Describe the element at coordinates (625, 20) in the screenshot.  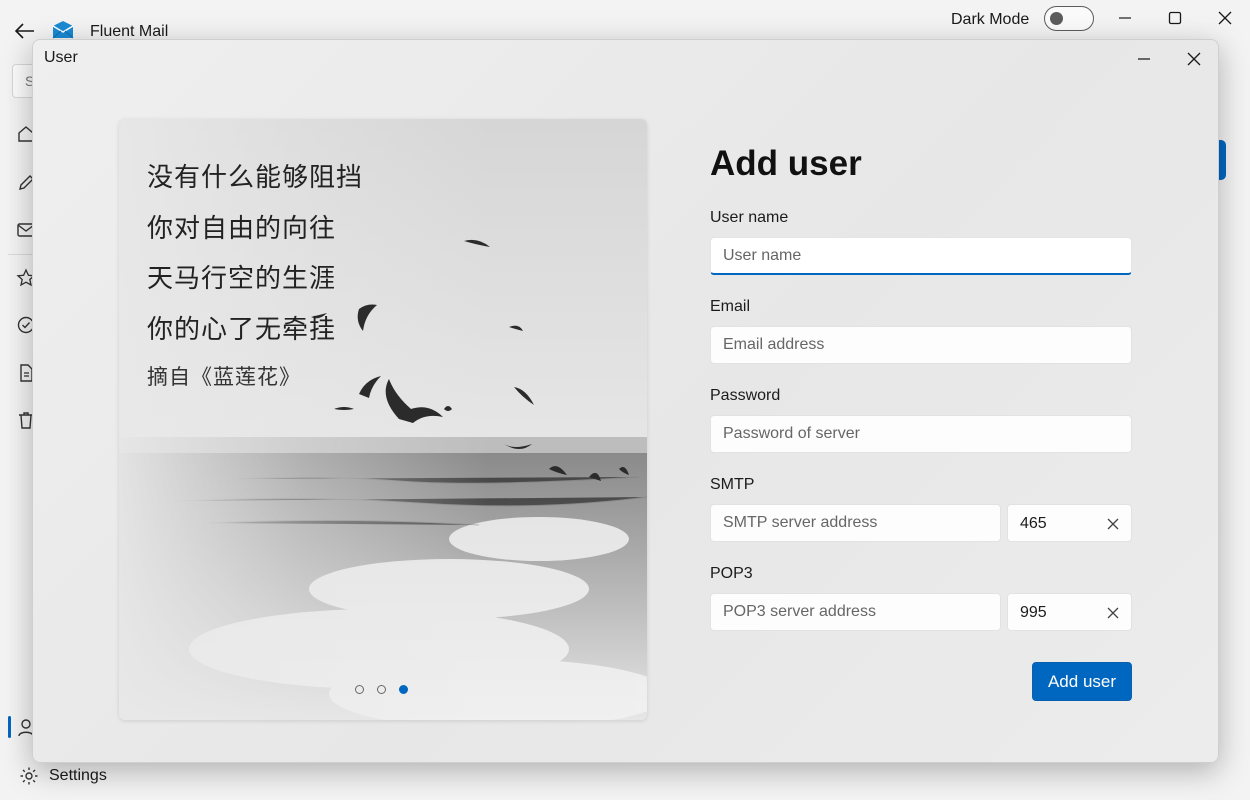
I see `app-titlebar: Fluent Mail Dark Mode` at that location.